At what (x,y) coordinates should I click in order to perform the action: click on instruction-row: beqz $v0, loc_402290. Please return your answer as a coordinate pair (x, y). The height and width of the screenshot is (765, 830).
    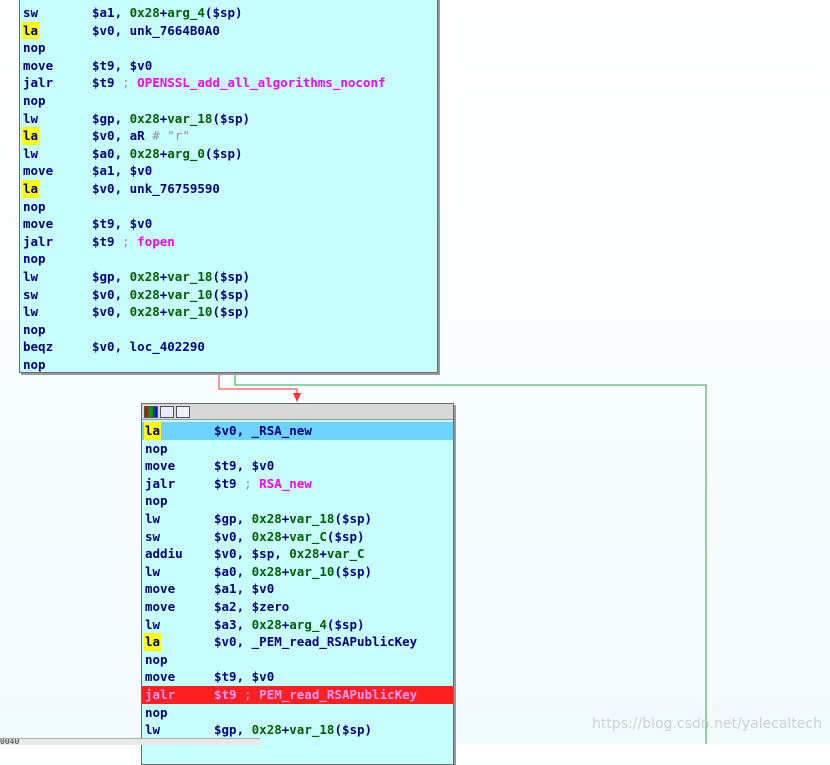
    Looking at the image, I should click on (228, 347).